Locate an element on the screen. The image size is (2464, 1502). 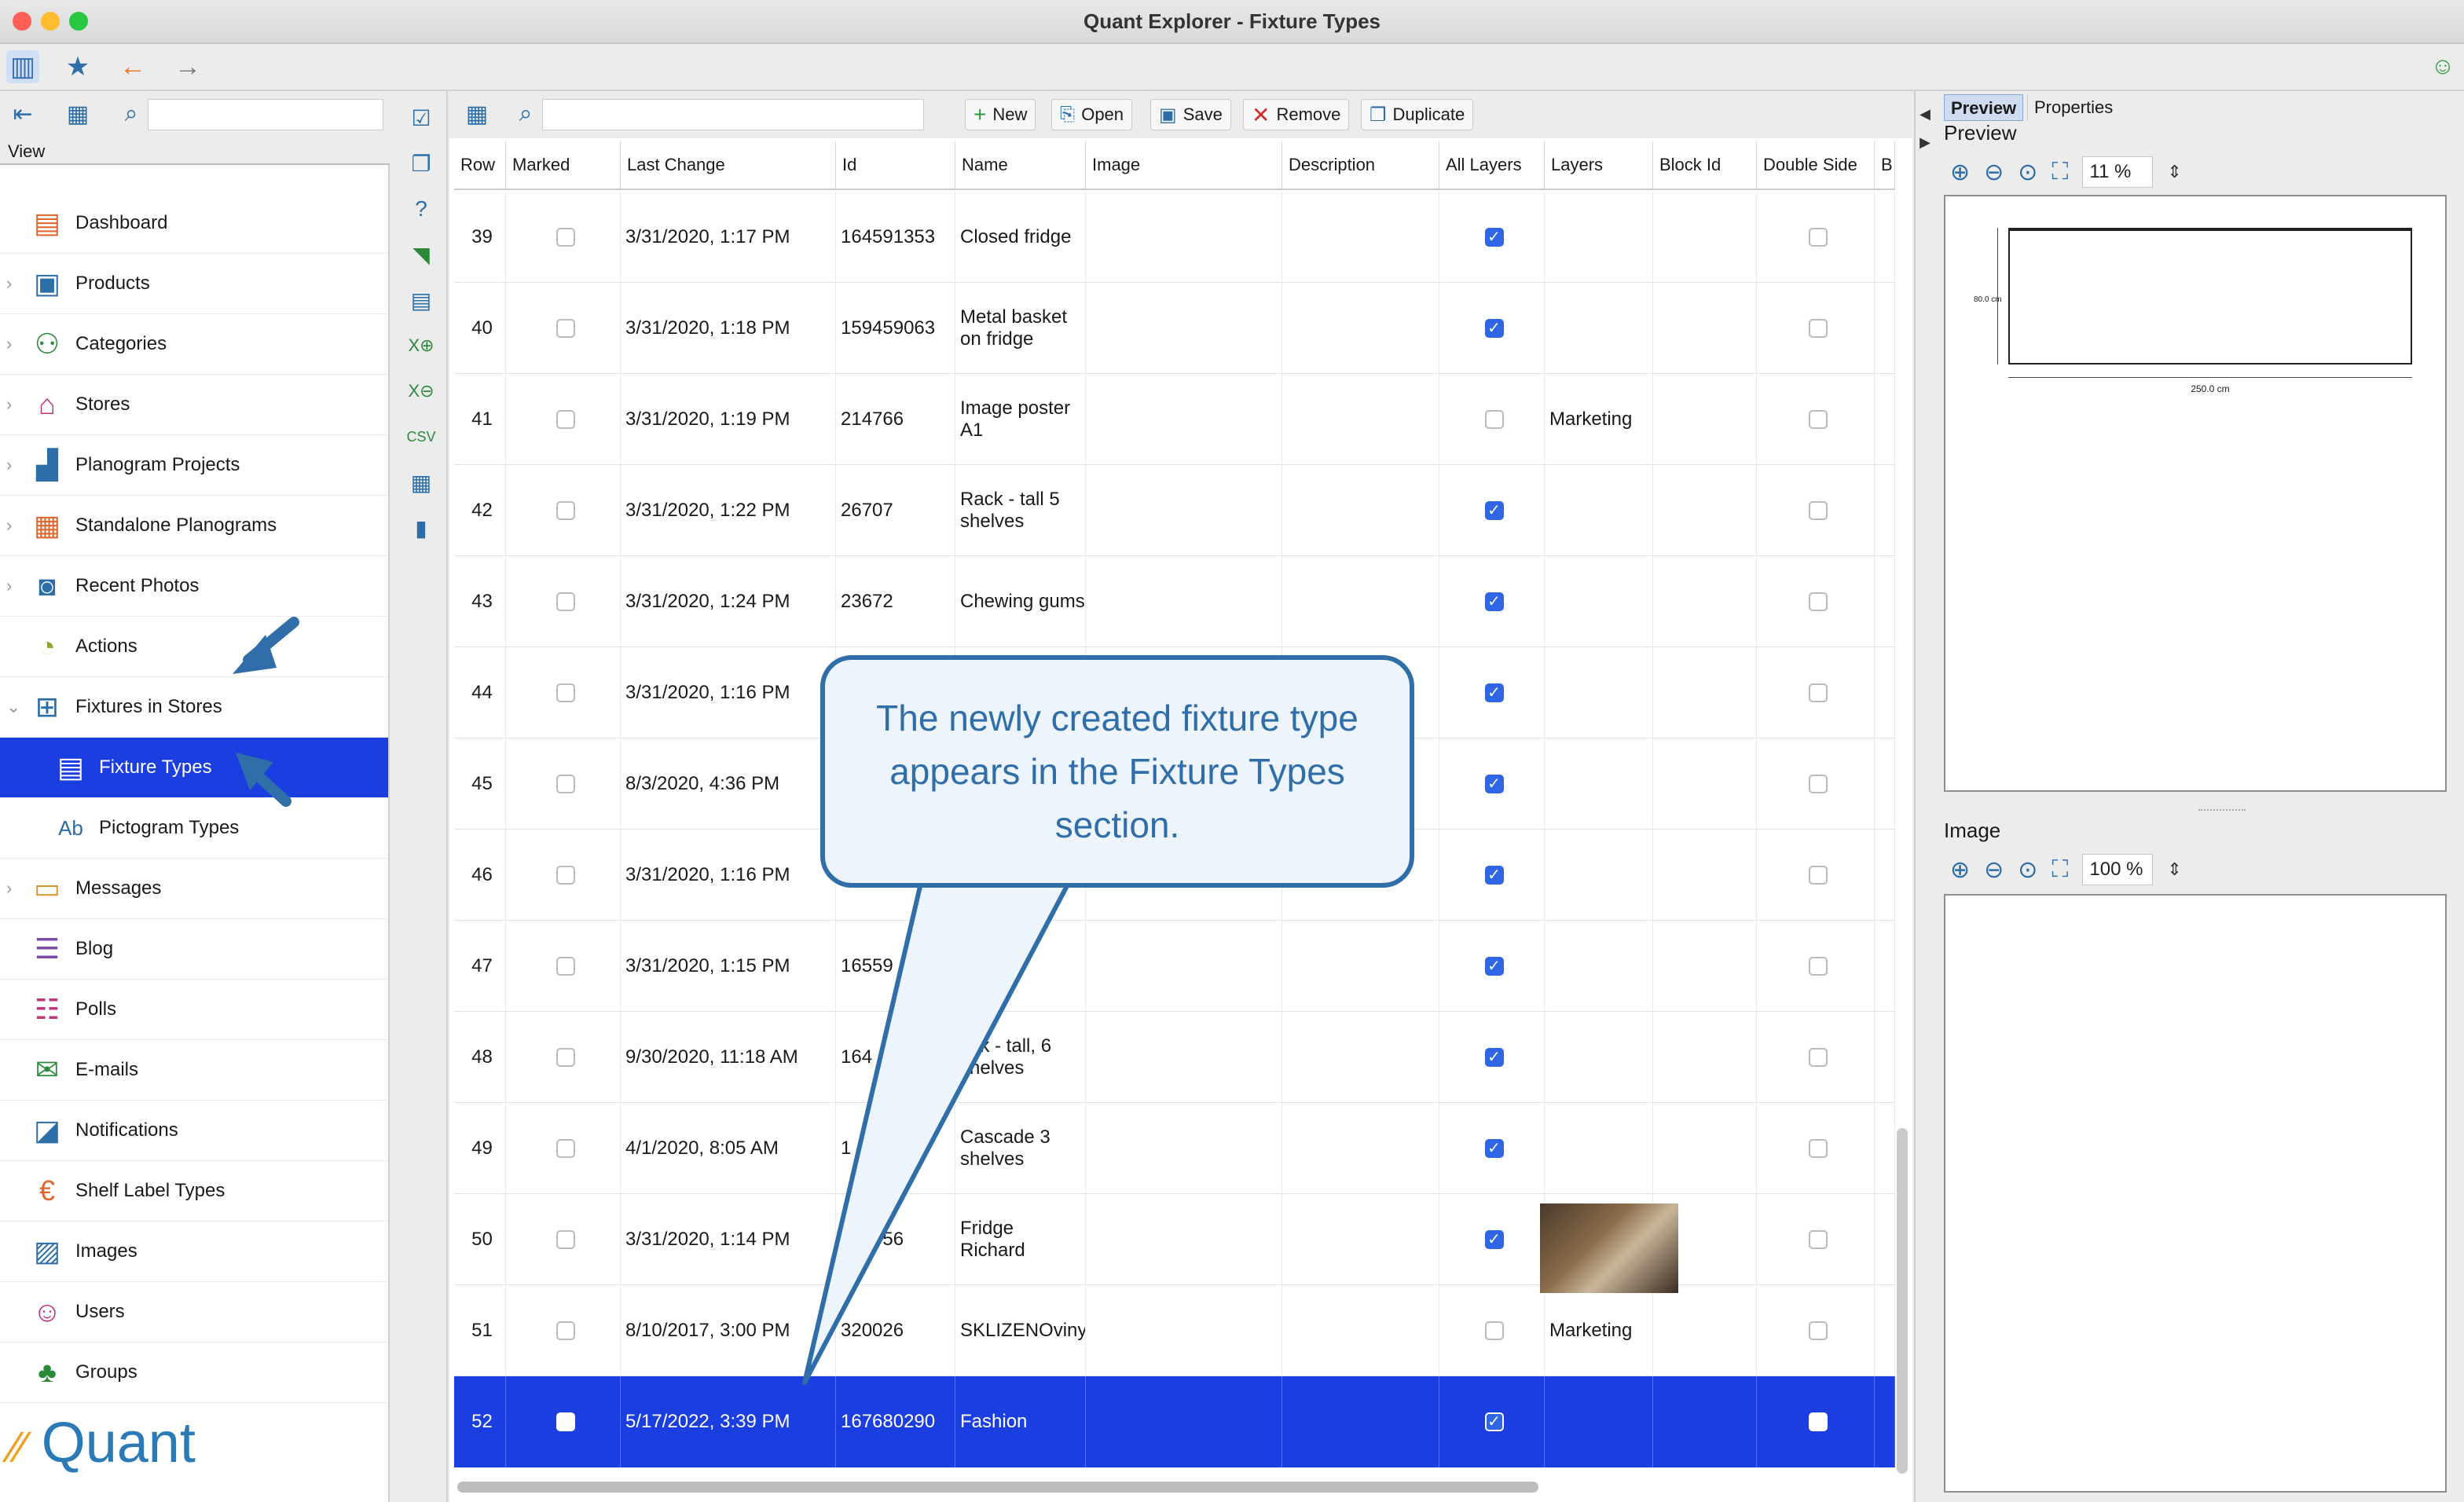
mark-all-icon: ☑ is located at coordinates (421, 118).